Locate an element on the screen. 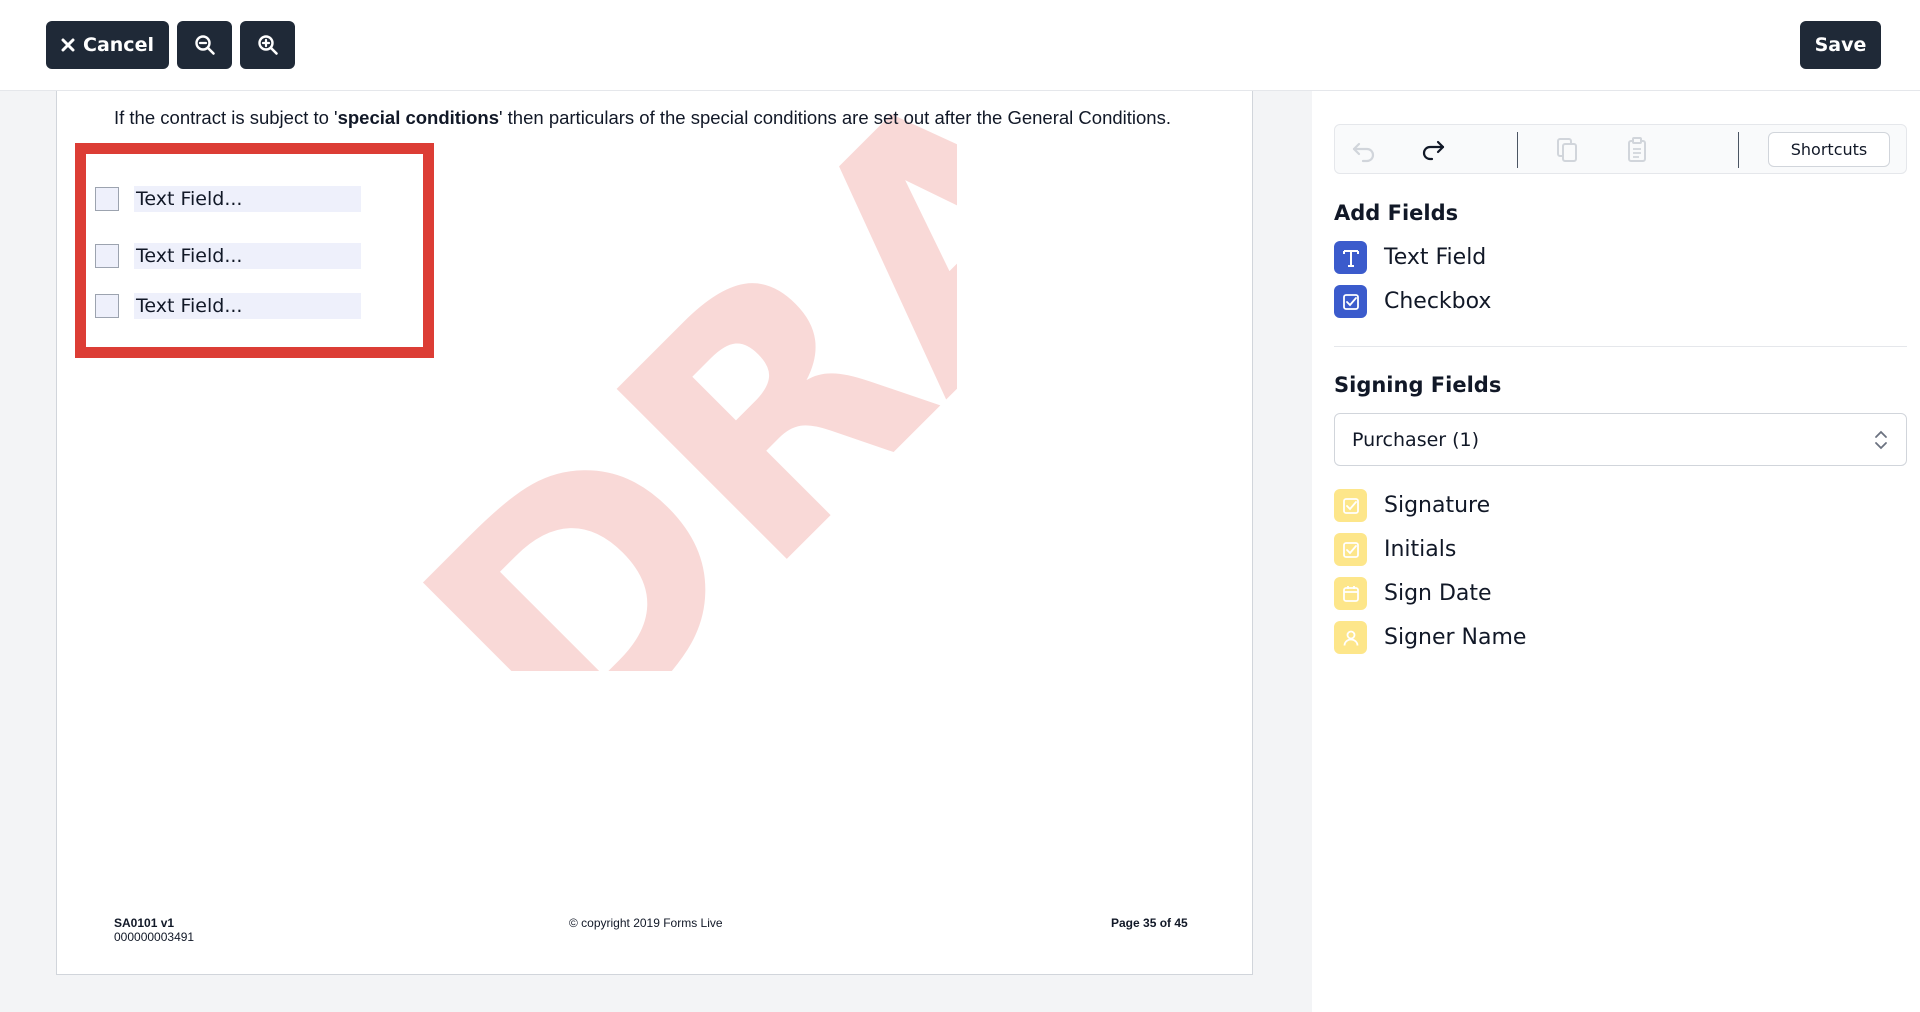 This screenshot has width=1920, height=1012. signing-field-label: Initials is located at coordinates (1420, 549).